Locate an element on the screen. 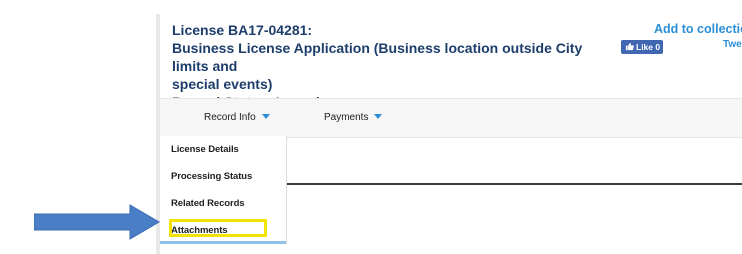 Image resolution: width=742 pixels, height=254 pixels. tab-record-info: Record Info is located at coordinates (237, 118).